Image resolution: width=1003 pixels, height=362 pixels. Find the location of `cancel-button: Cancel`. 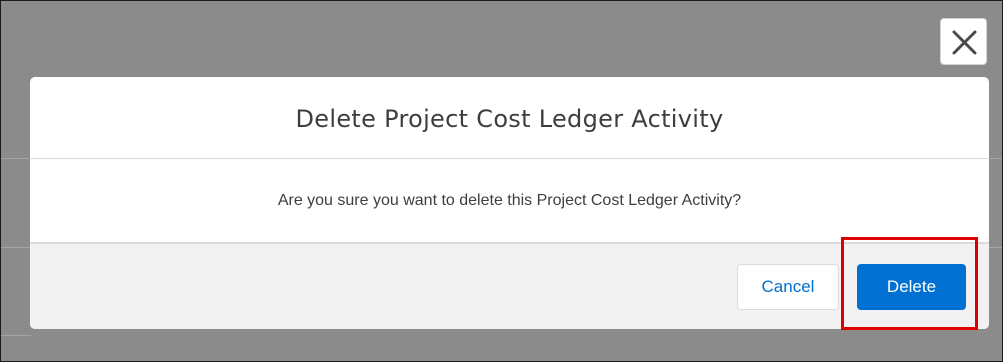

cancel-button: Cancel is located at coordinates (788, 287).